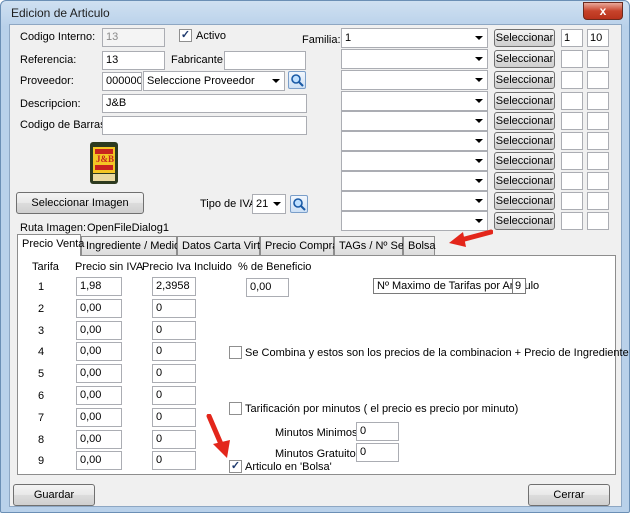 This screenshot has width=630, height=513. I want to click on beneficio-field: 0,00, so click(267, 287).